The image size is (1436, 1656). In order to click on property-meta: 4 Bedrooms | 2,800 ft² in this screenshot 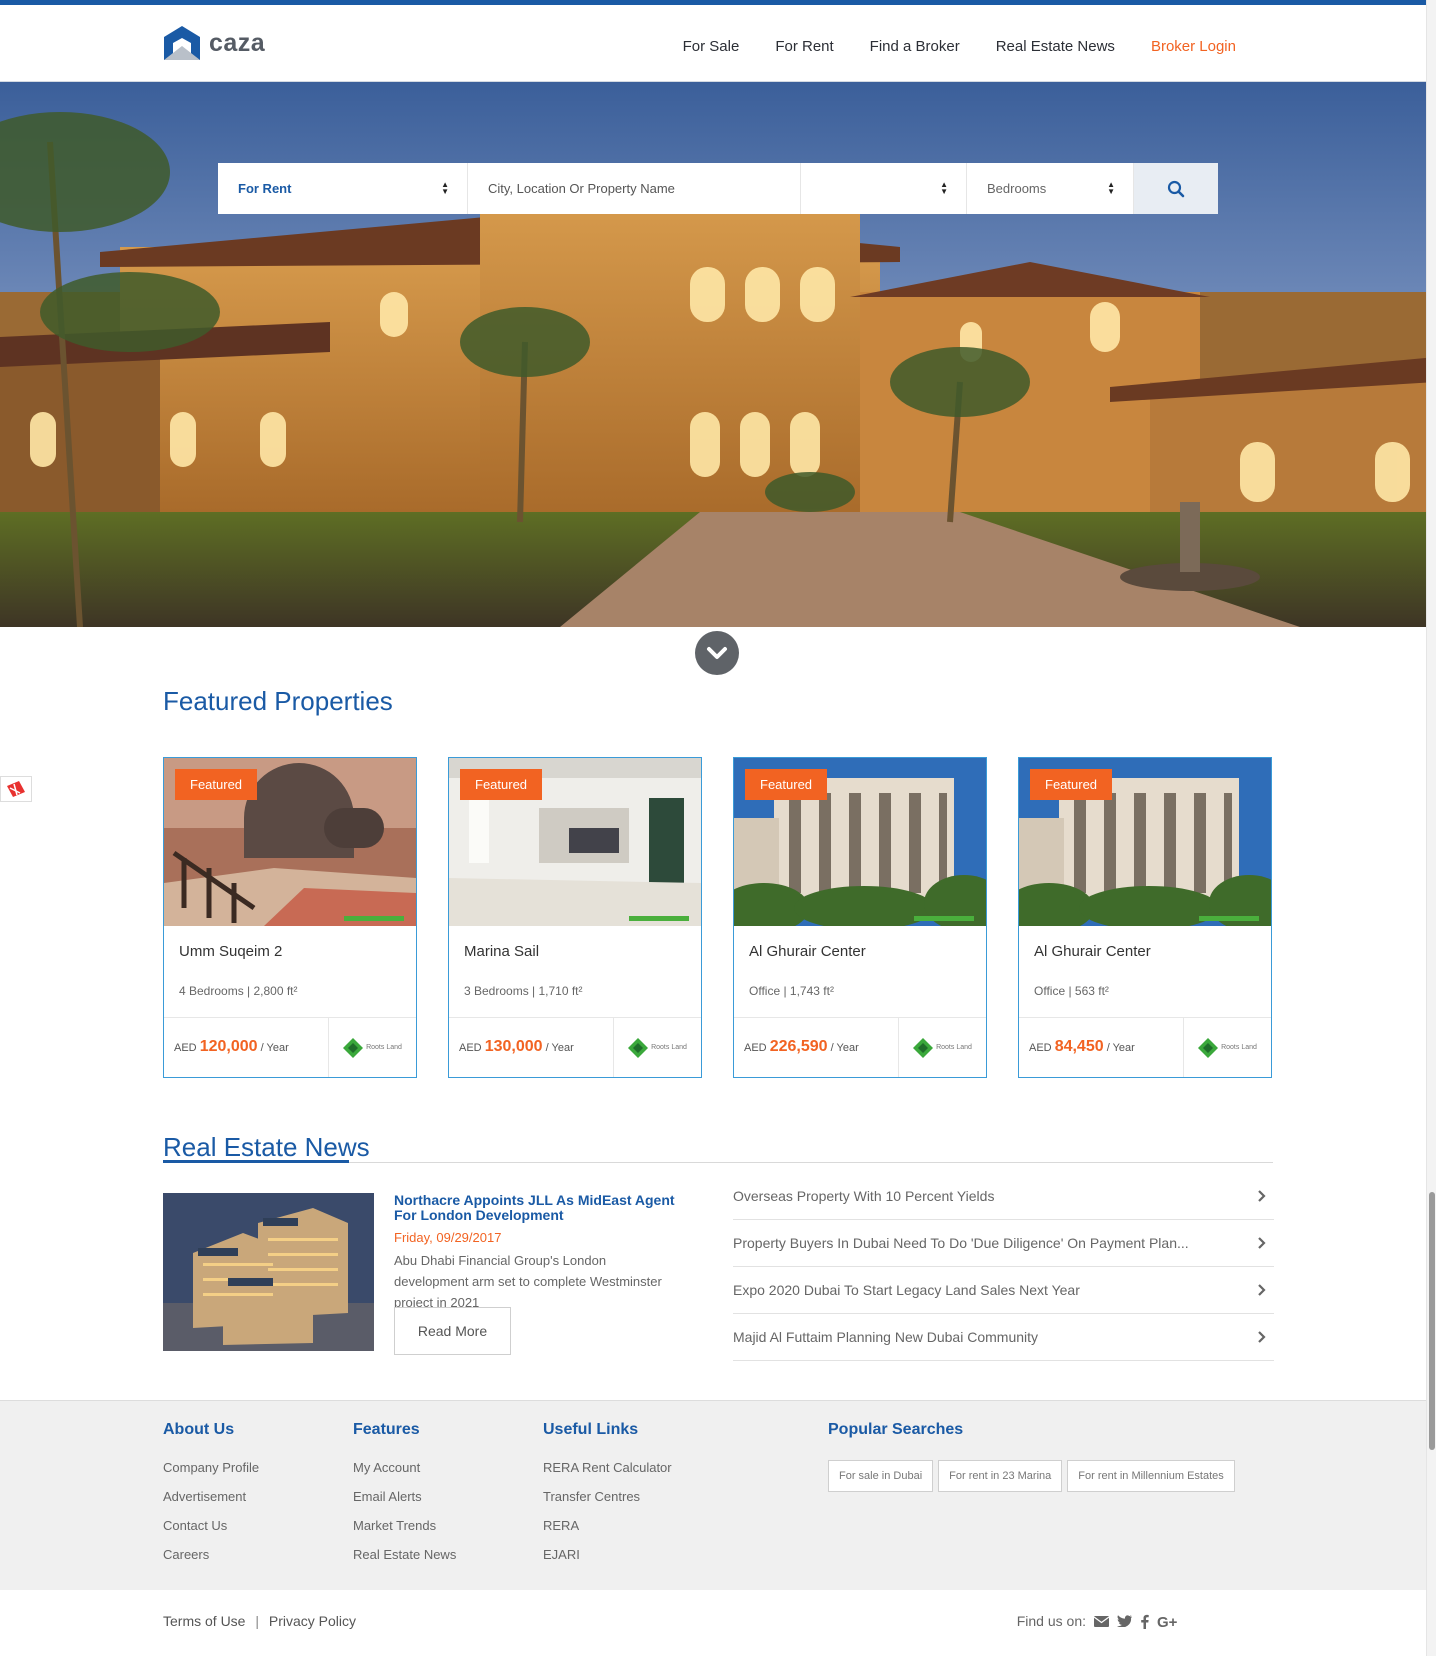, I will do `click(238, 991)`.